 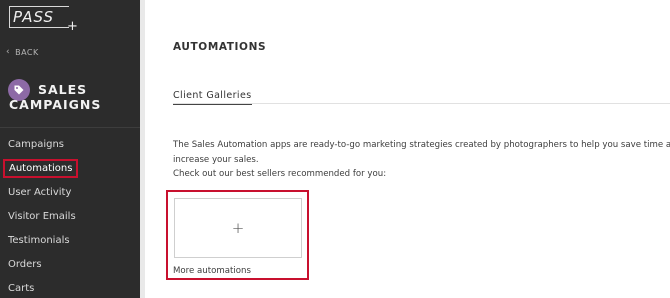 I want to click on pass-logo: PASS +, so click(x=43, y=20).